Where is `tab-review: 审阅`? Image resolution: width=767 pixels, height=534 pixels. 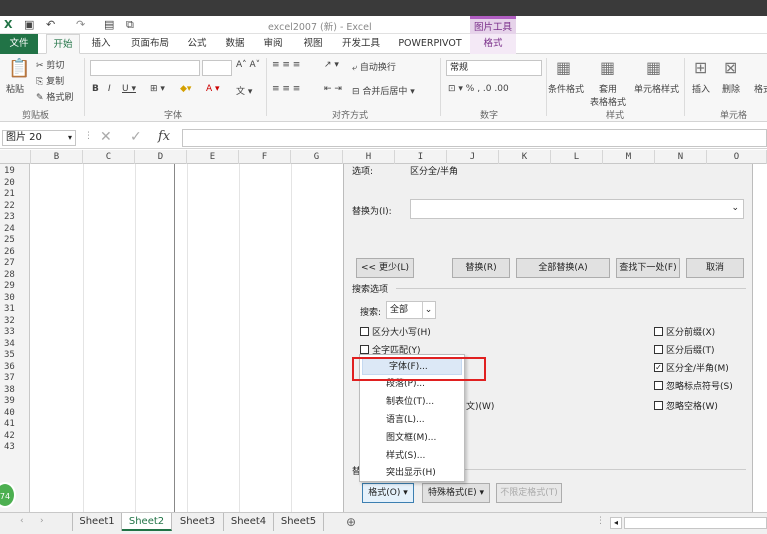
tab-review: 审阅 is located at coordinates (273, 44).